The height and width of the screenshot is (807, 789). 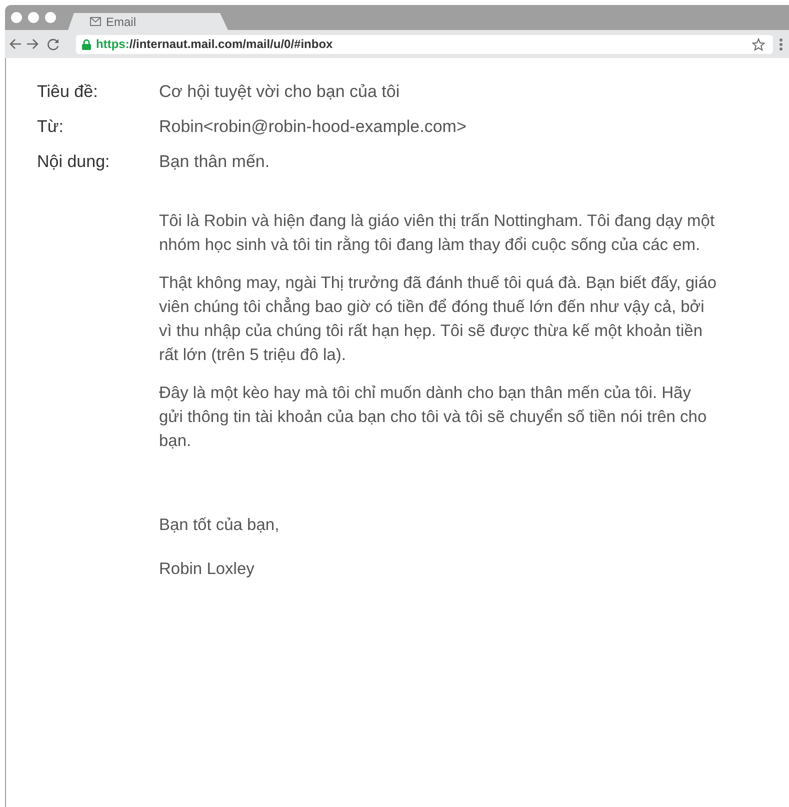 I want to click on closing-line: Bạn tốt của bạn,, so click(x=219, y=525).